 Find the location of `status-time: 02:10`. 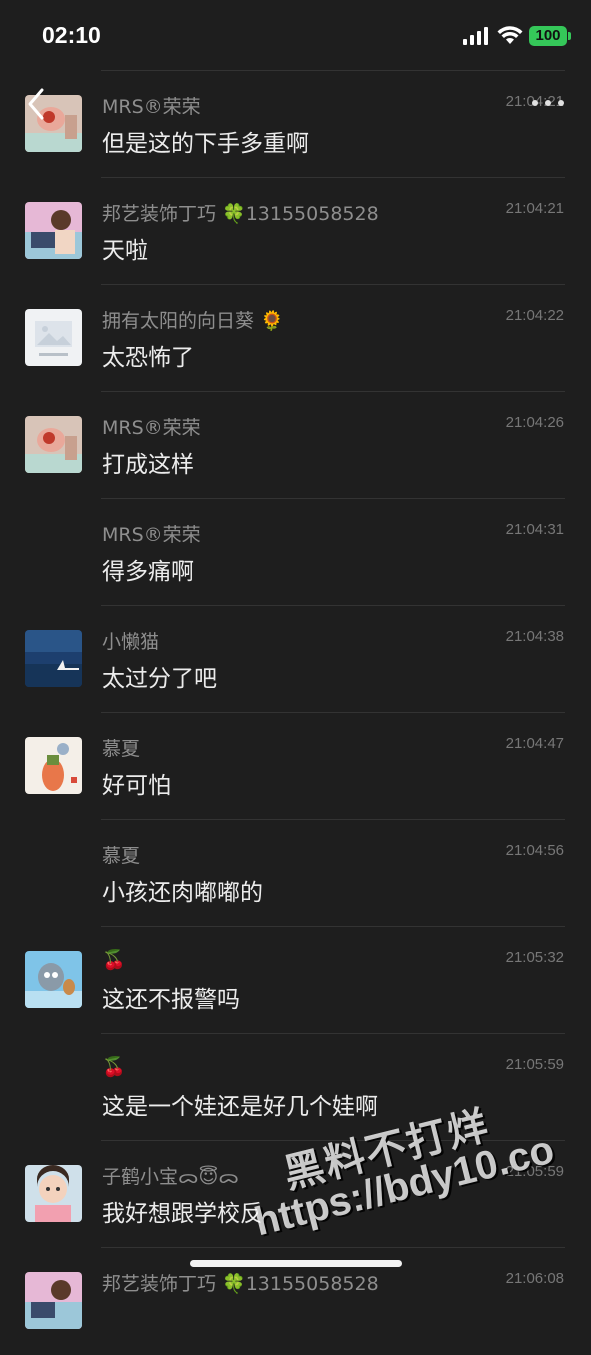

status-time: 02:10 is located at coordinates (71, 35).